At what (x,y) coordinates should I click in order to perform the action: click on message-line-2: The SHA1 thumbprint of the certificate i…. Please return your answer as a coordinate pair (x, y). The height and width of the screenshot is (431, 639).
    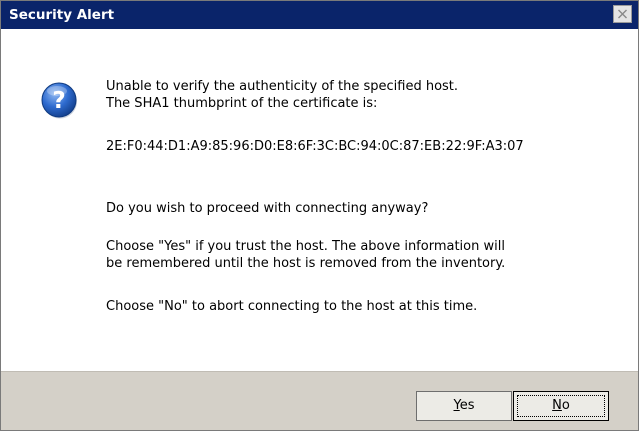
    Looking at the image, I should click on (242, 103).